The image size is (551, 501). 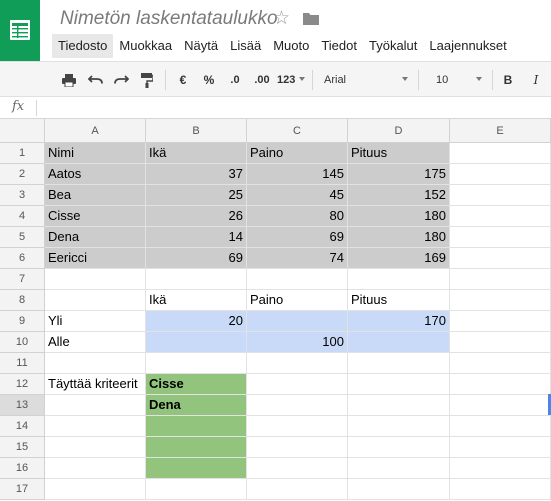 What do you see at coordinates (459, 80) in the screenshot?
I see `font-size-dropdown: 10` at bounding box center [459, 80].